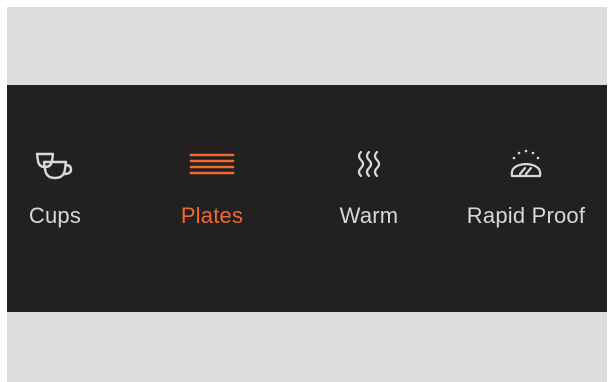 The width and height of the screenshot is (608, 382). Describe the element at coordinates (55, 215) in the screenshot. I see `mode-label: Cups` at that location.